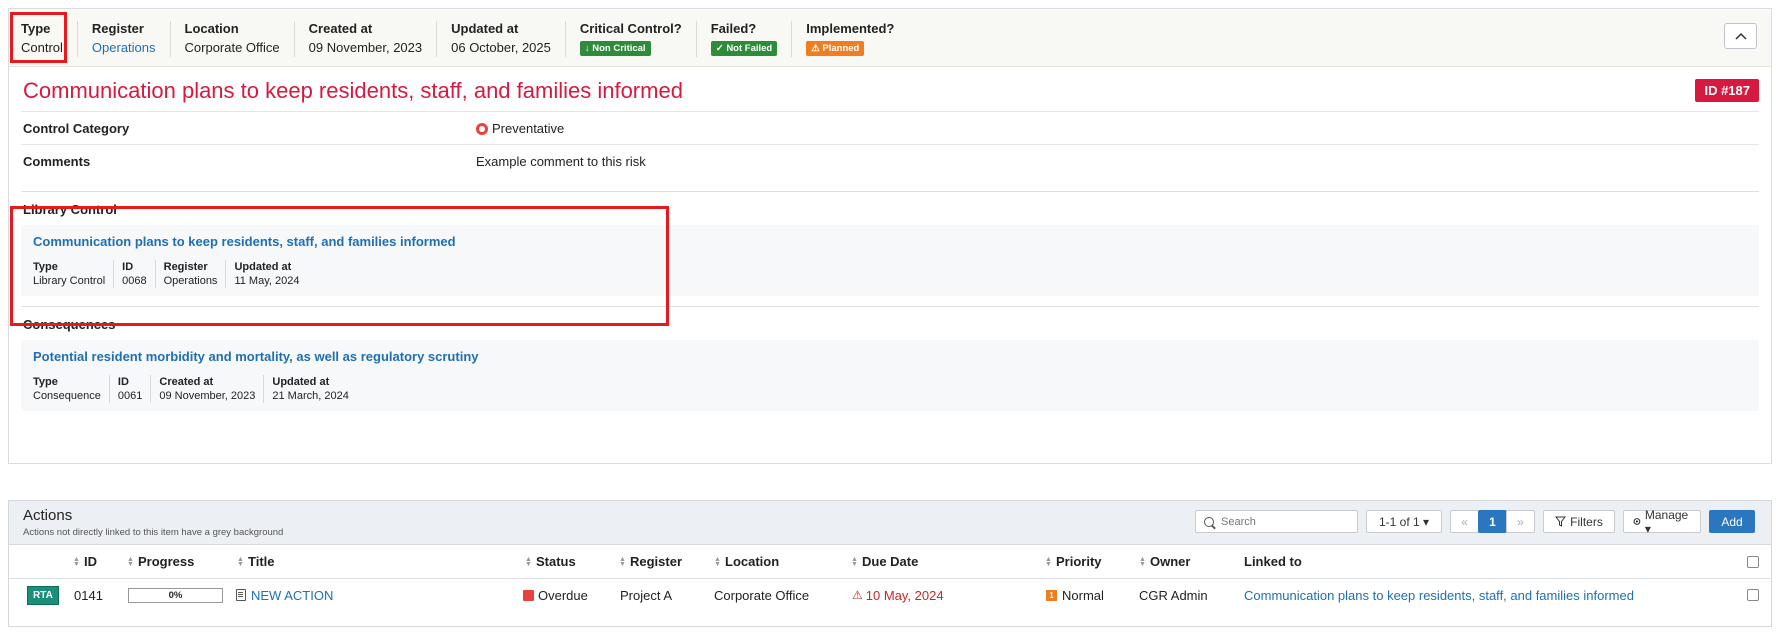 This screenshot has width=1781, height=643. What do you see at coordinates (646, 595) in the screenshot?
I see `row-register: Project A` at bounding box center [646, 595].